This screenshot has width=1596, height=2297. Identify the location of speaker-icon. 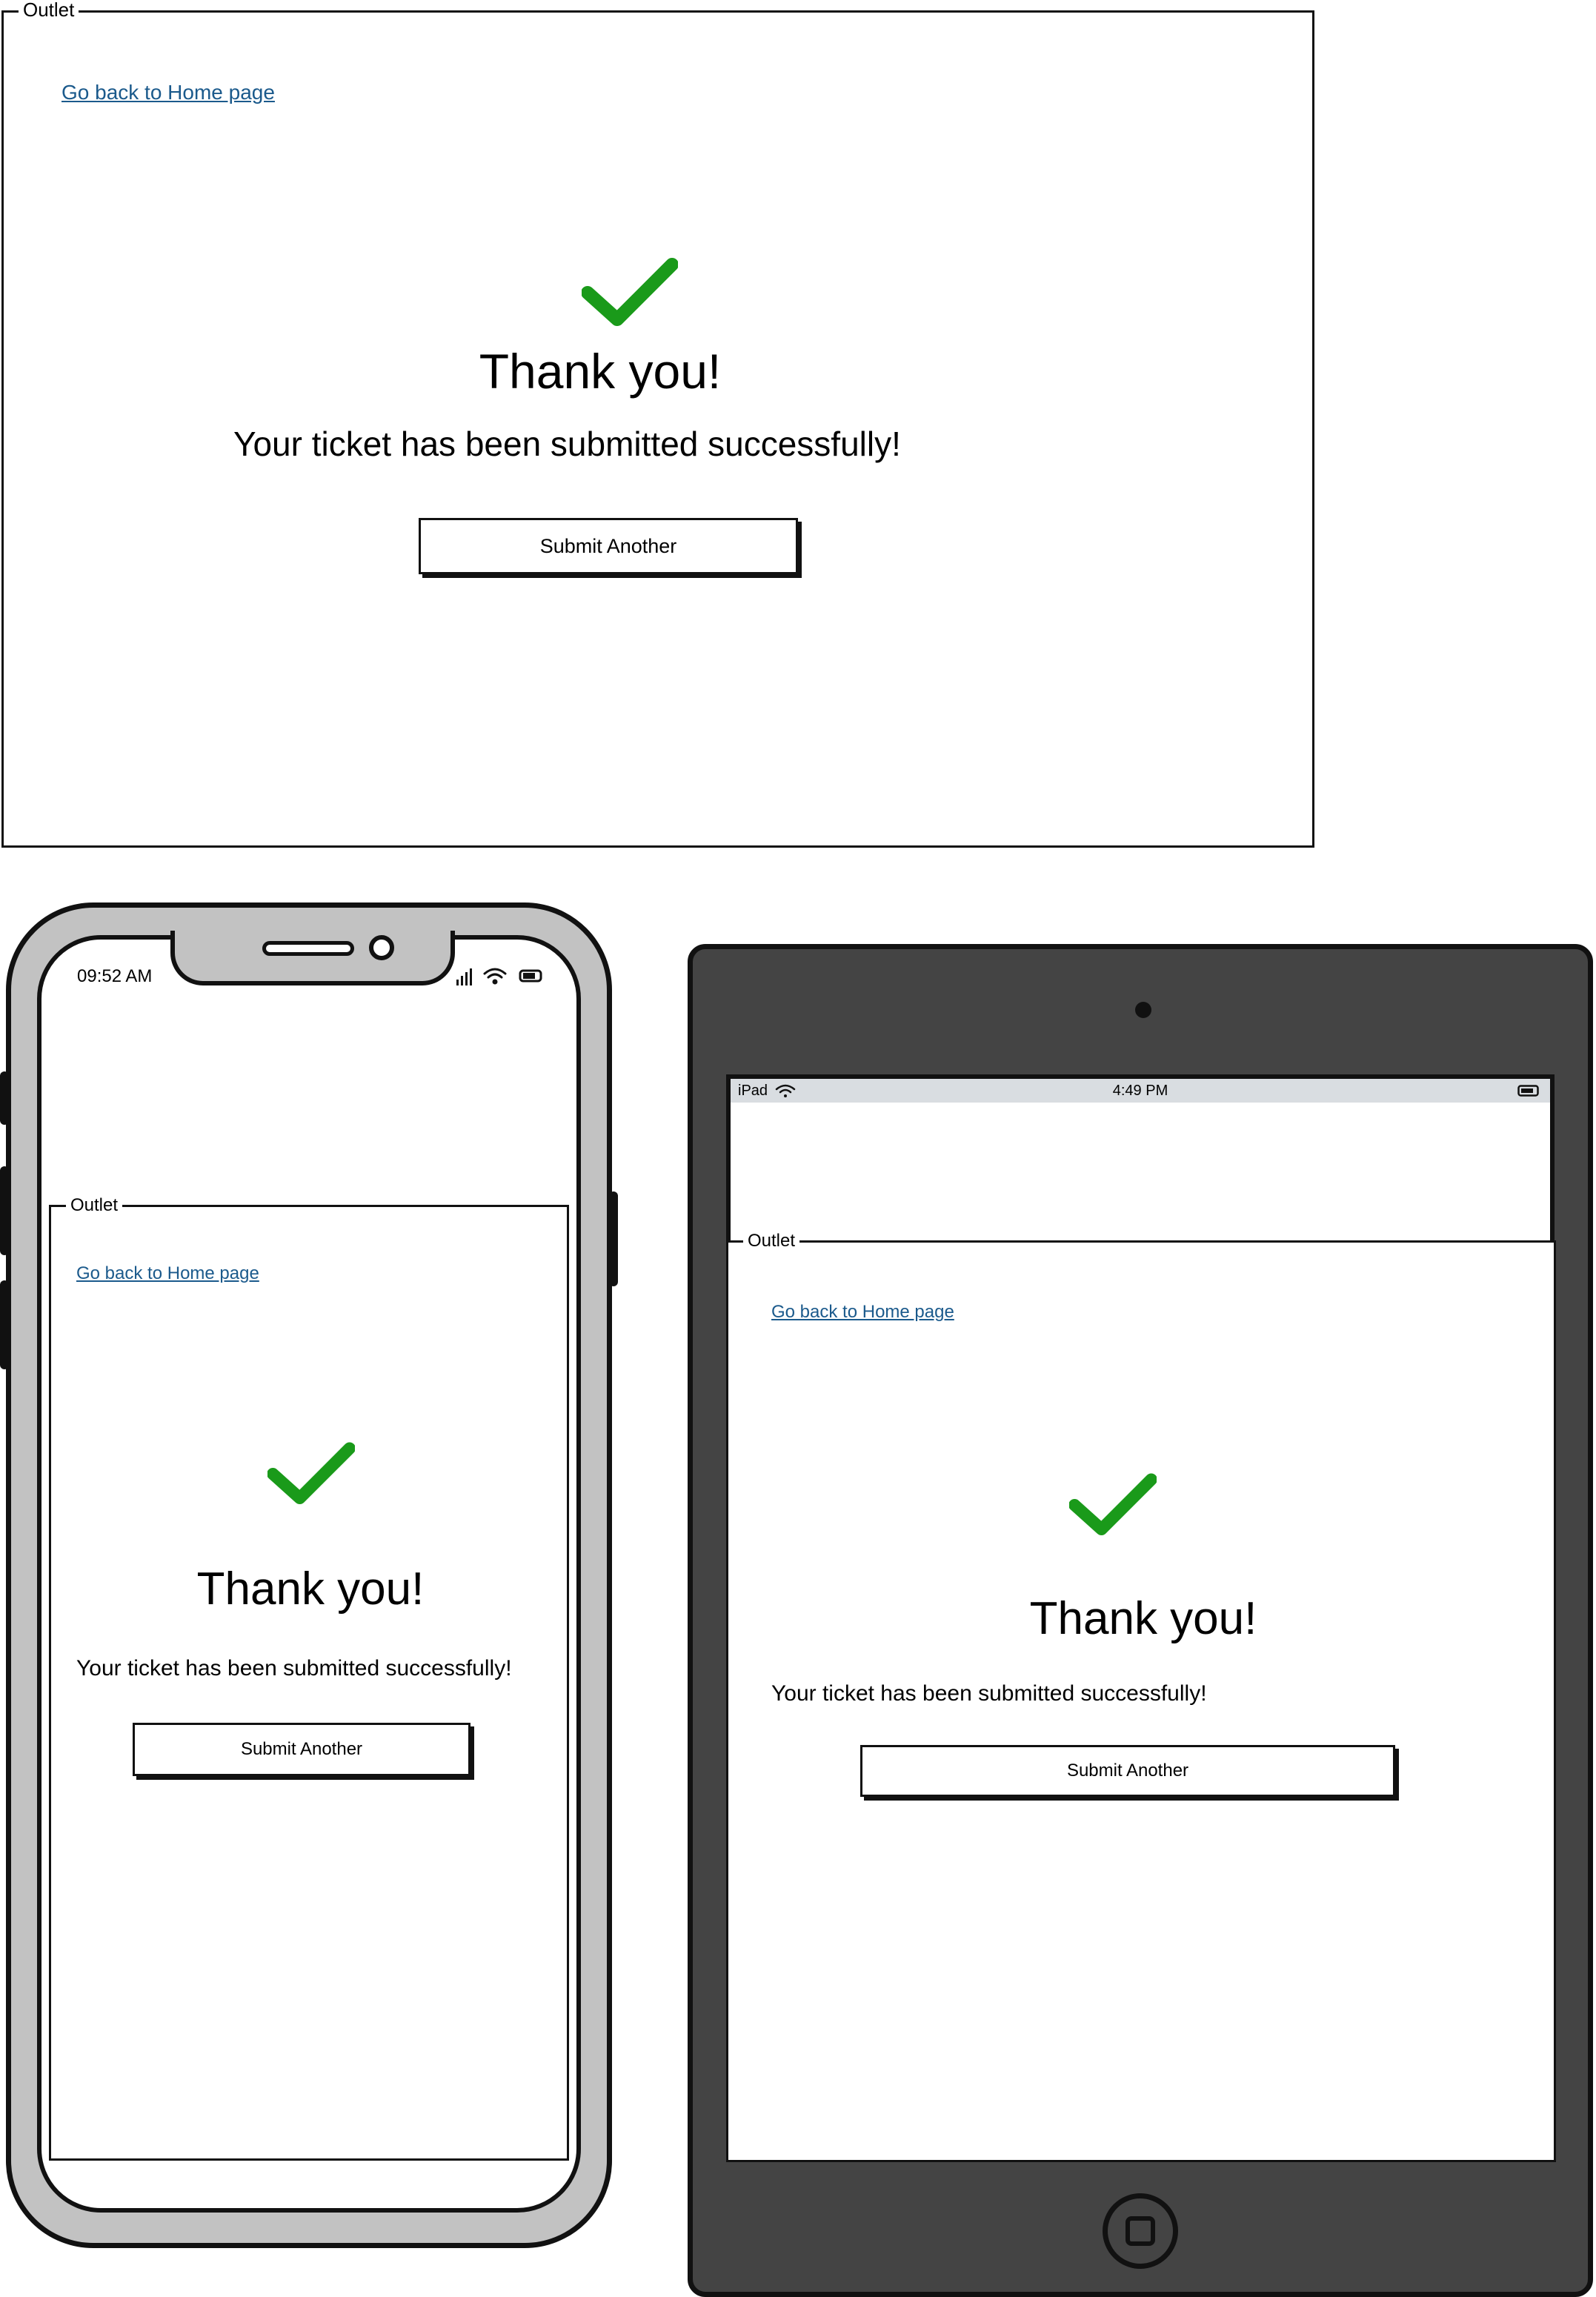
(308, 948).